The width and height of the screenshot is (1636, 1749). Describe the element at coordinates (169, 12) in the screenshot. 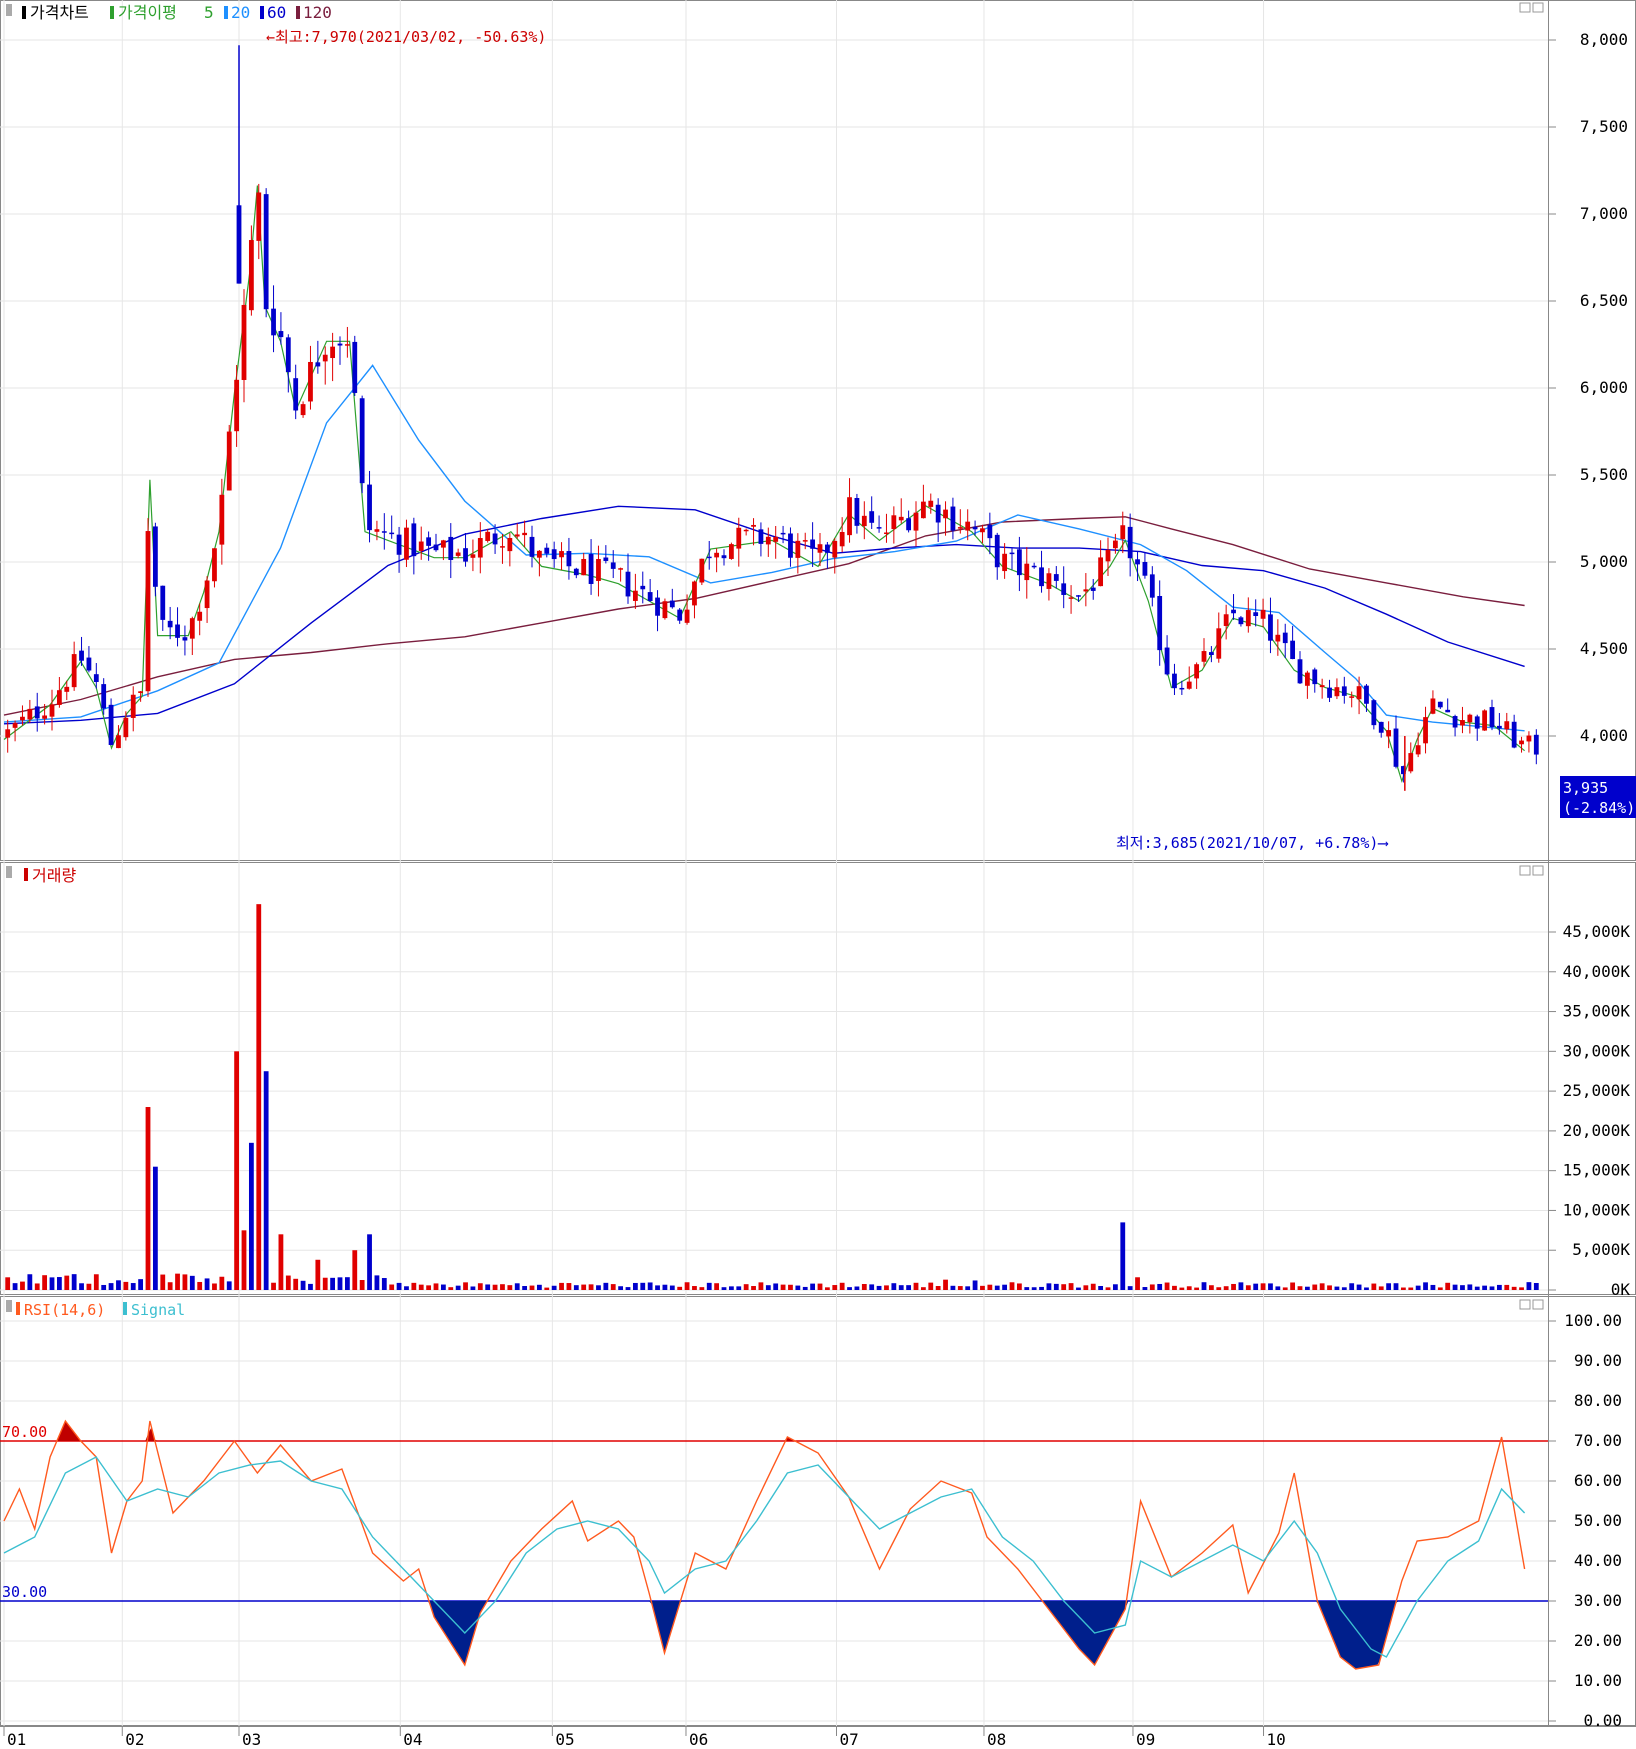

I see `price-legend: 가격차트 가격이평 5 20 60 120` at that location.